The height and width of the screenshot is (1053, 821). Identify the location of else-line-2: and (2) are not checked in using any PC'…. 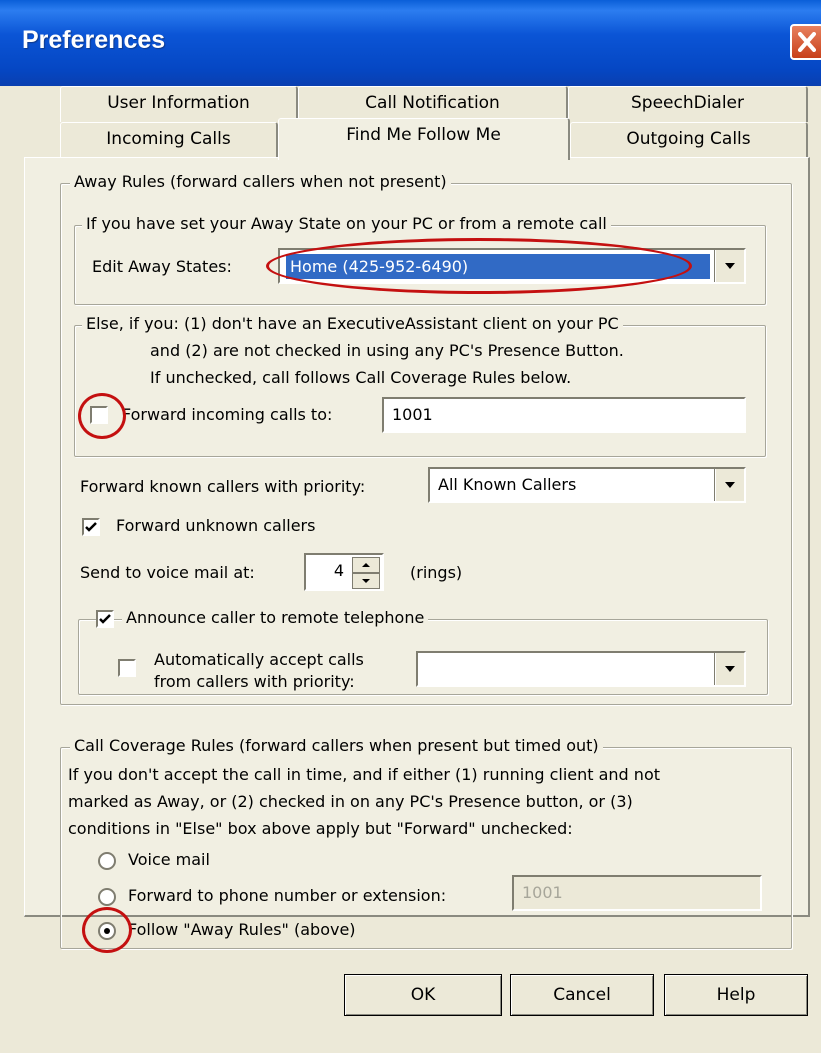
(387, 350).